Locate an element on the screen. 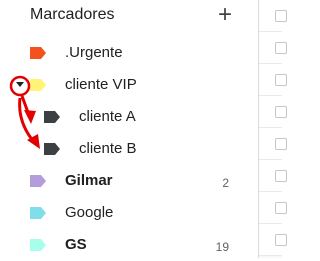 This screenshot has height=261, width=320. label-item-cliente-b: cliente B is located at coordinates (129, 149).